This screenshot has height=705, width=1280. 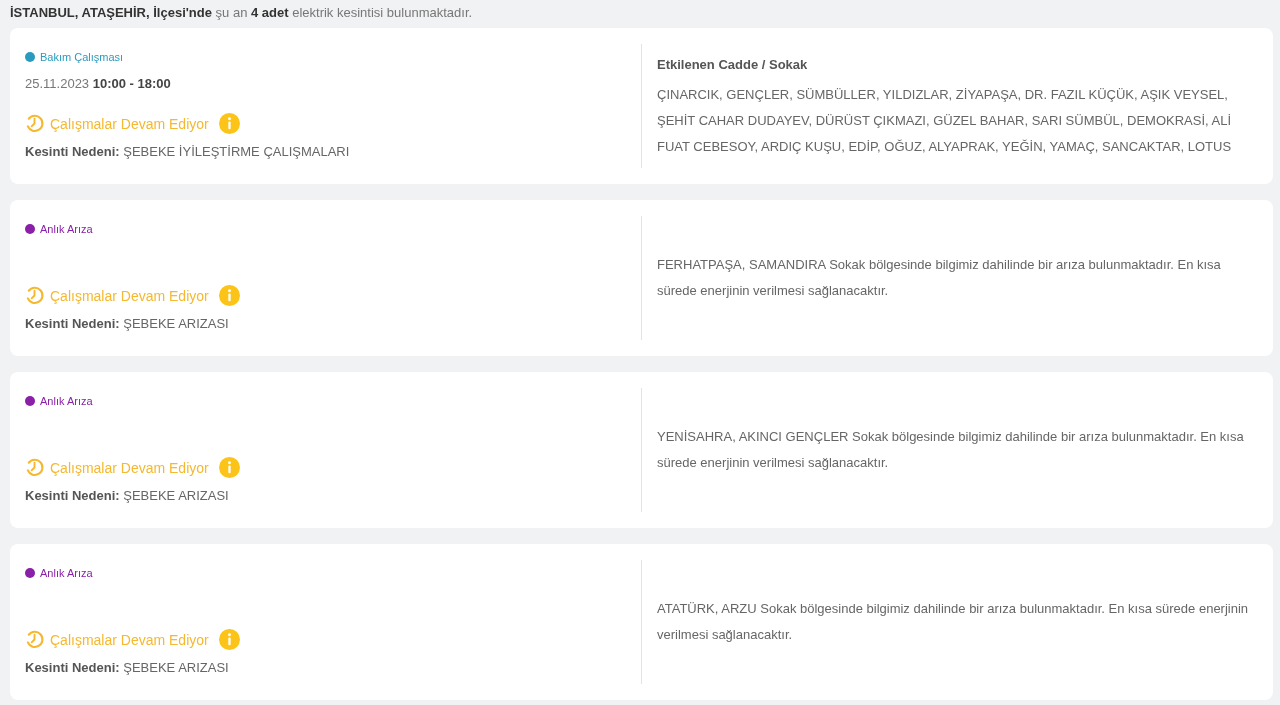 I want to click on streets-heading: Etkilenen Cadde / Sokak, so click(x=733, y=65).